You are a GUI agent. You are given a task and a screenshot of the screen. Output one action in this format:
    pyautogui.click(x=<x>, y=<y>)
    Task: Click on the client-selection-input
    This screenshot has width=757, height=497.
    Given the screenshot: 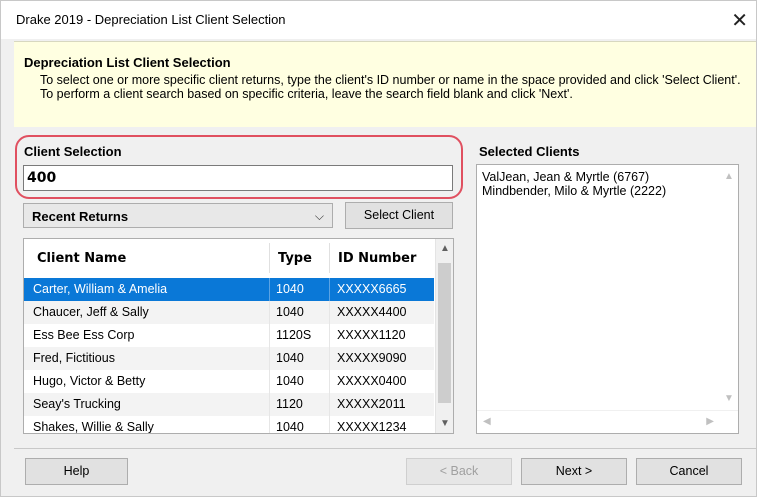 What is the action you would take?
    pyautogui.click(x=238, y=178)
    